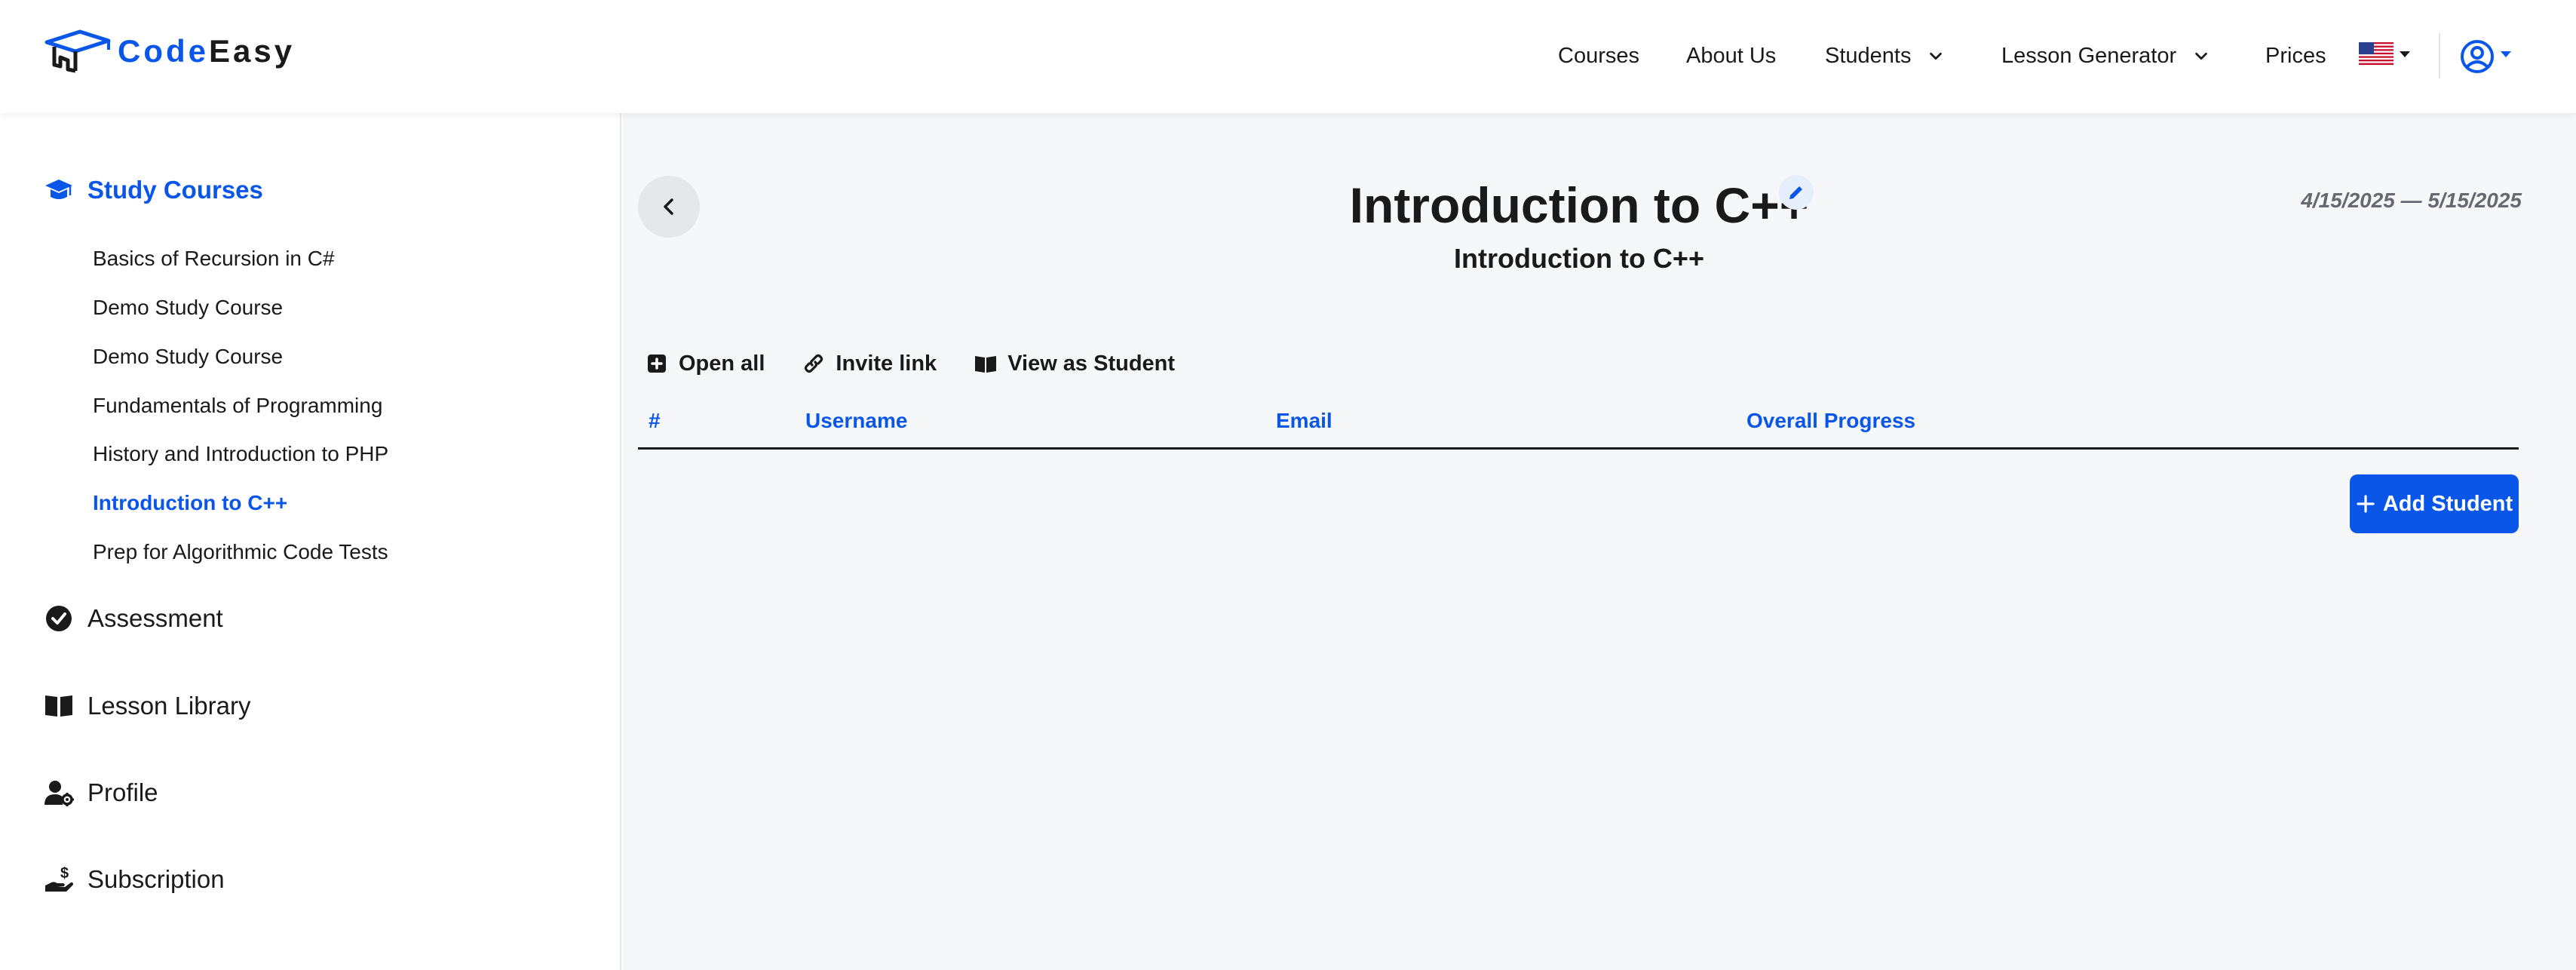 This screenshot has width=2576, height=970. I want to click on nav-prices: Prices, so click(2295, 55).